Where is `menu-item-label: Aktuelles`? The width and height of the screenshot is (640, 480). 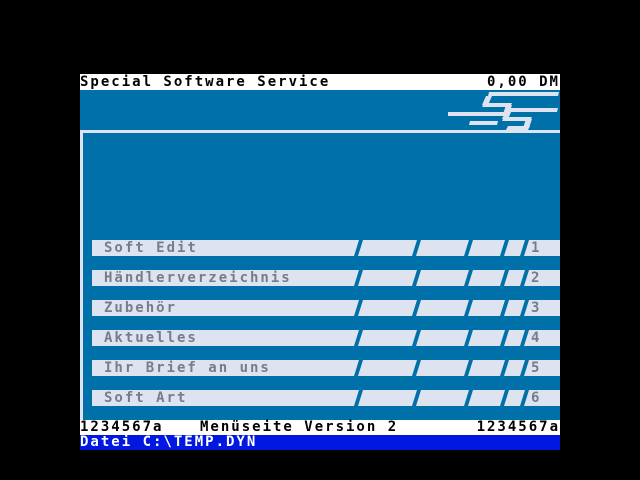
menu-item-label: Aktuelles is located at coordinates (151, 338).